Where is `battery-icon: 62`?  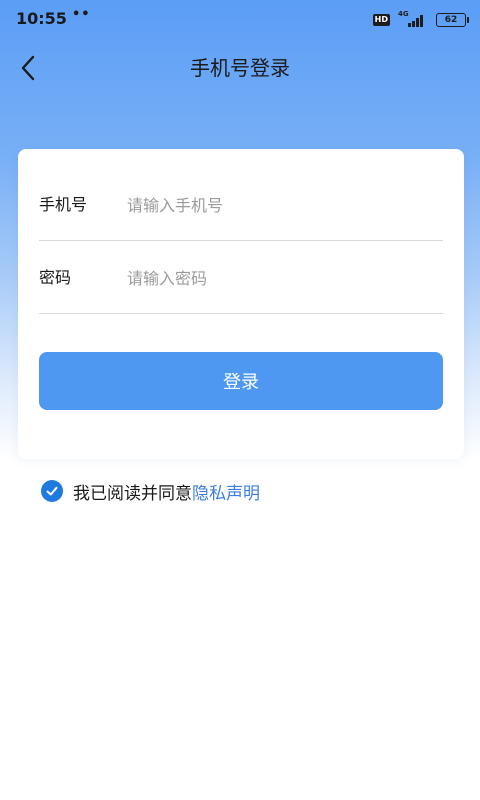 battery-icon: 62 is located at coordinates (452, 20).